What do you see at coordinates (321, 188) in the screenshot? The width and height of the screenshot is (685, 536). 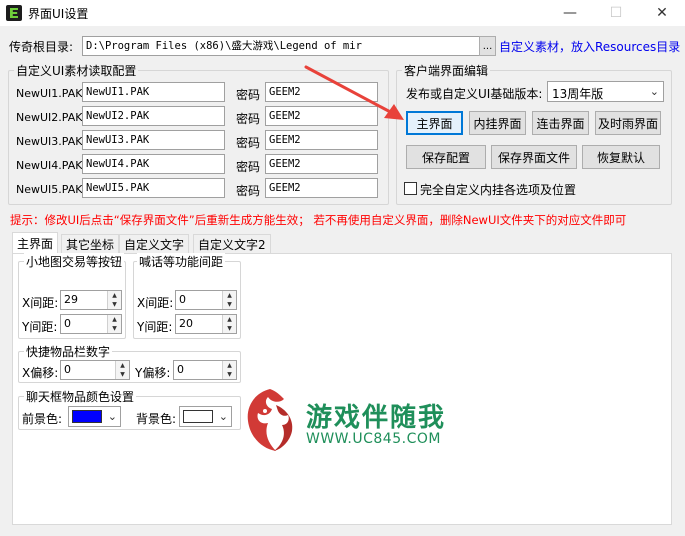 I see `password-input-5: GEEM2` at bounding box center [321, 188].